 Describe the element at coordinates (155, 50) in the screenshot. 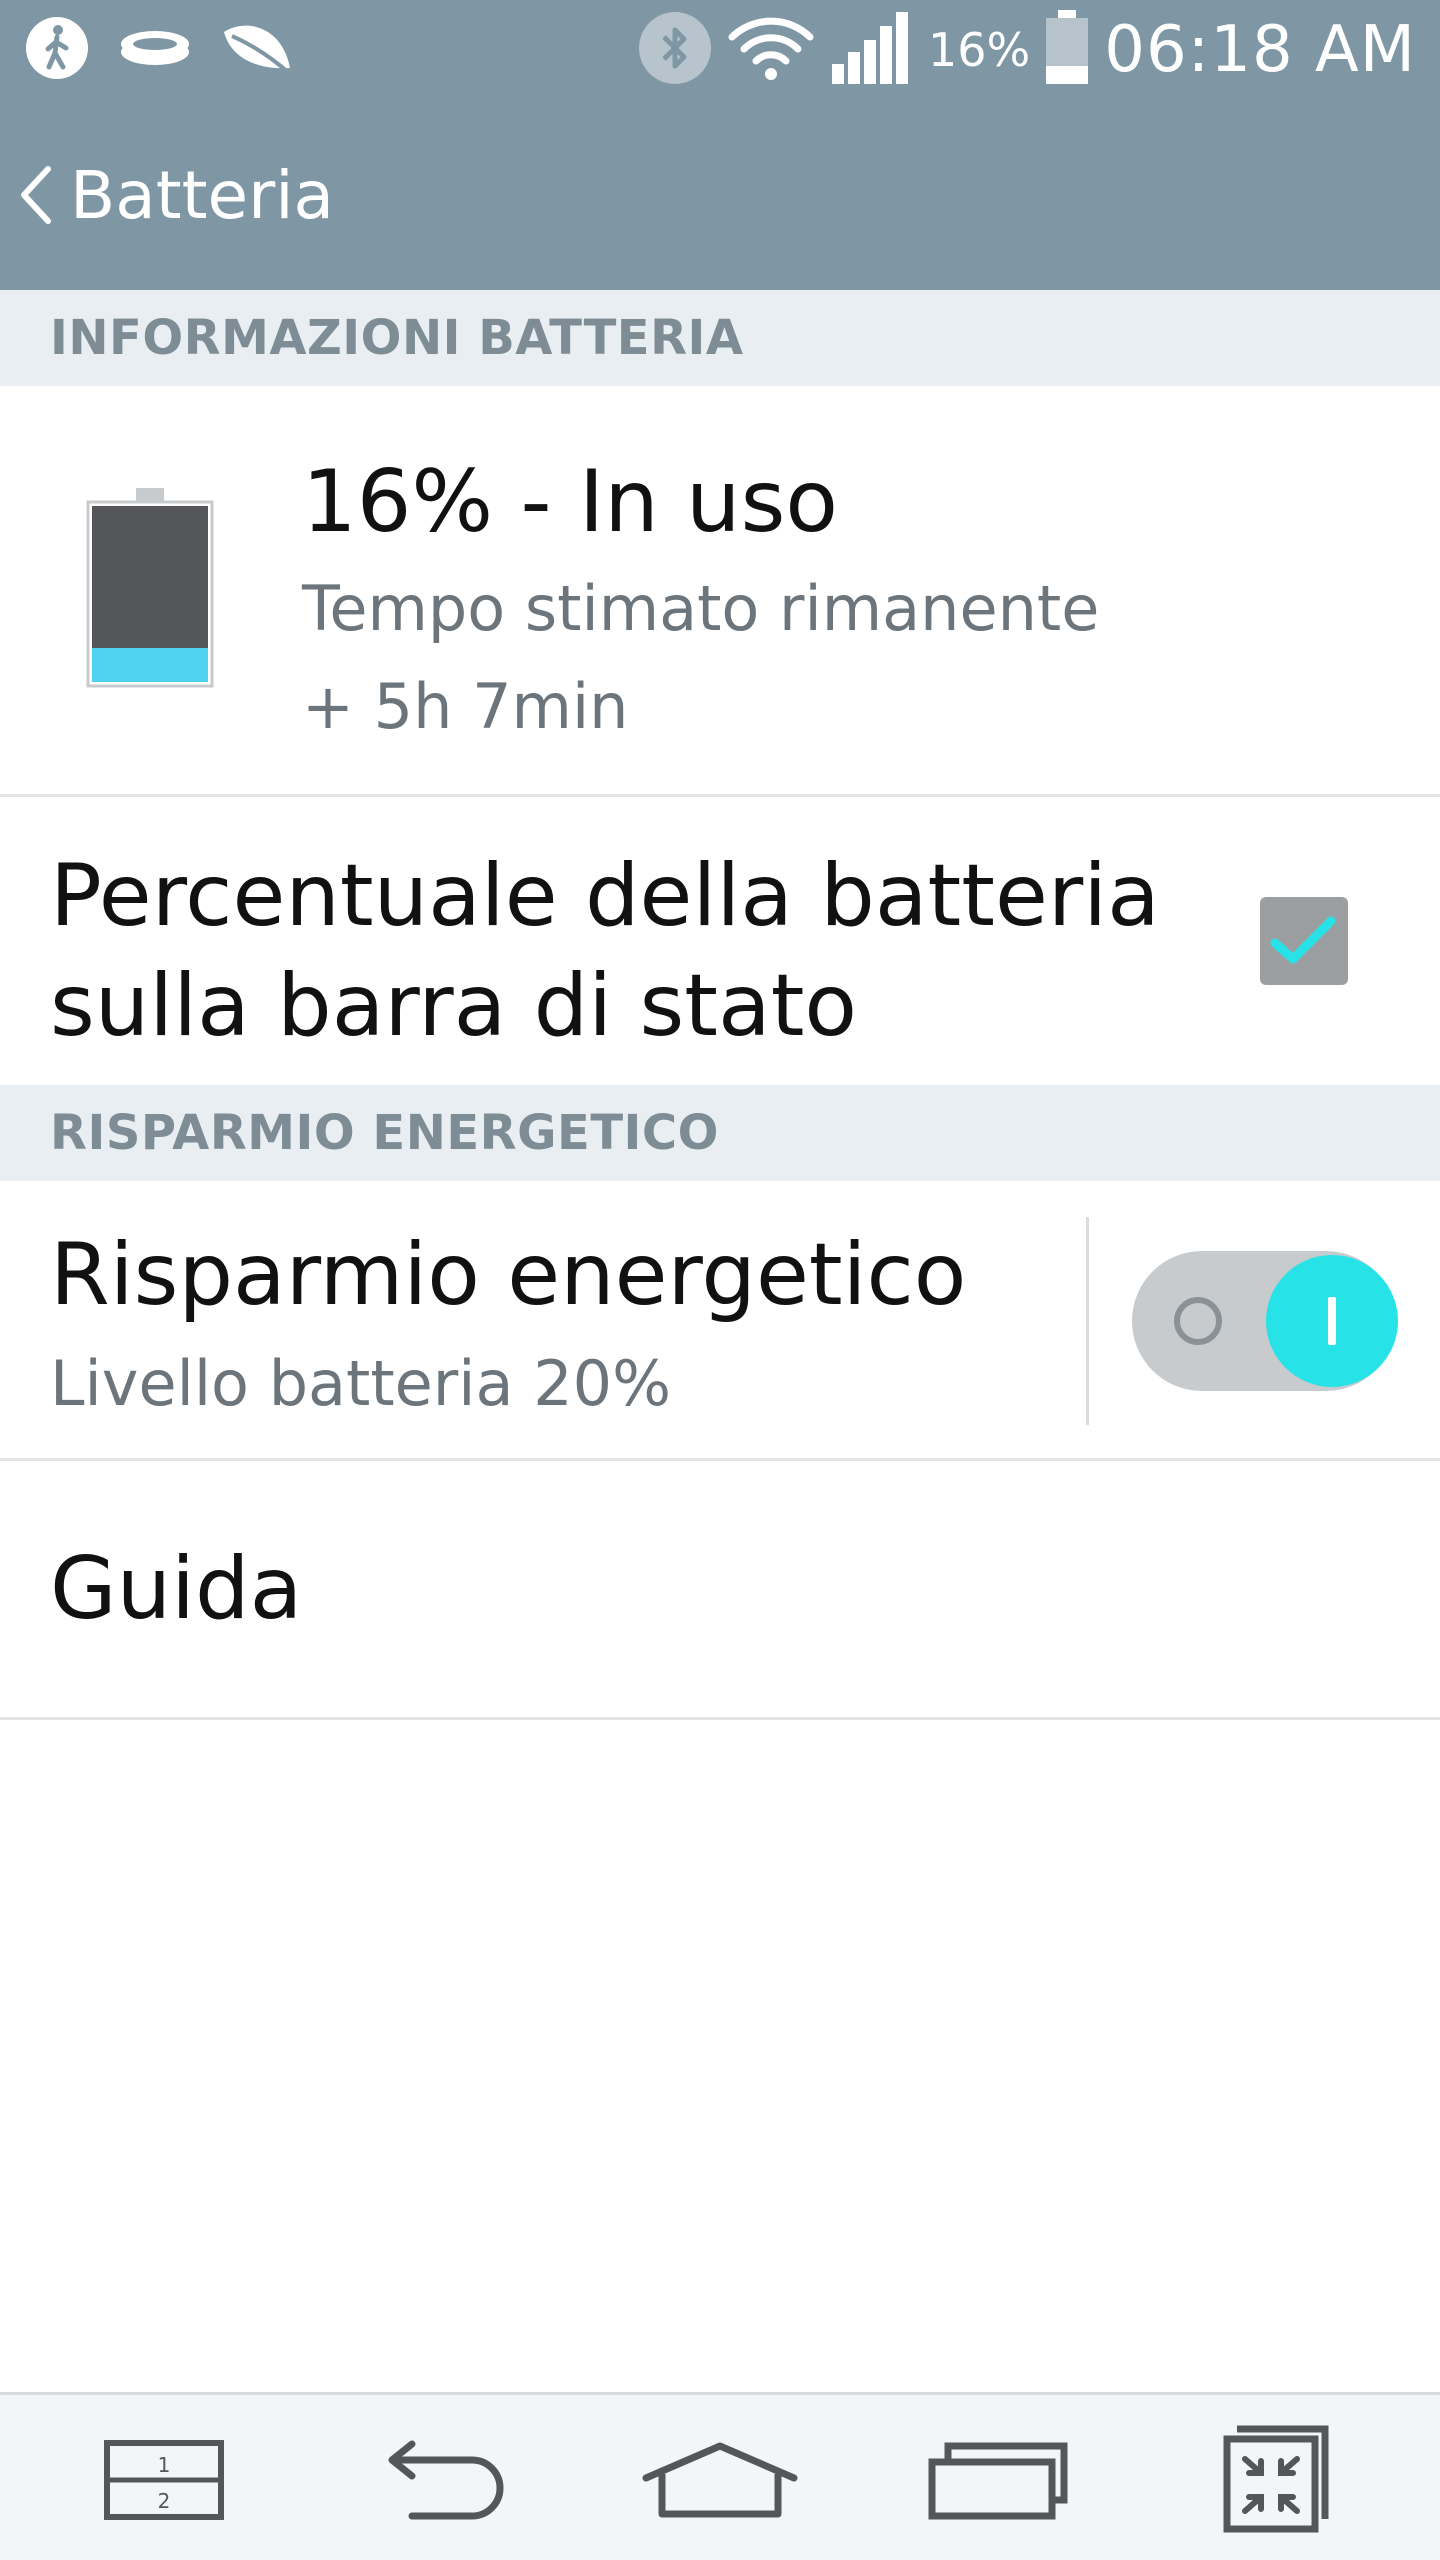

I see `ring-icon` at that location.